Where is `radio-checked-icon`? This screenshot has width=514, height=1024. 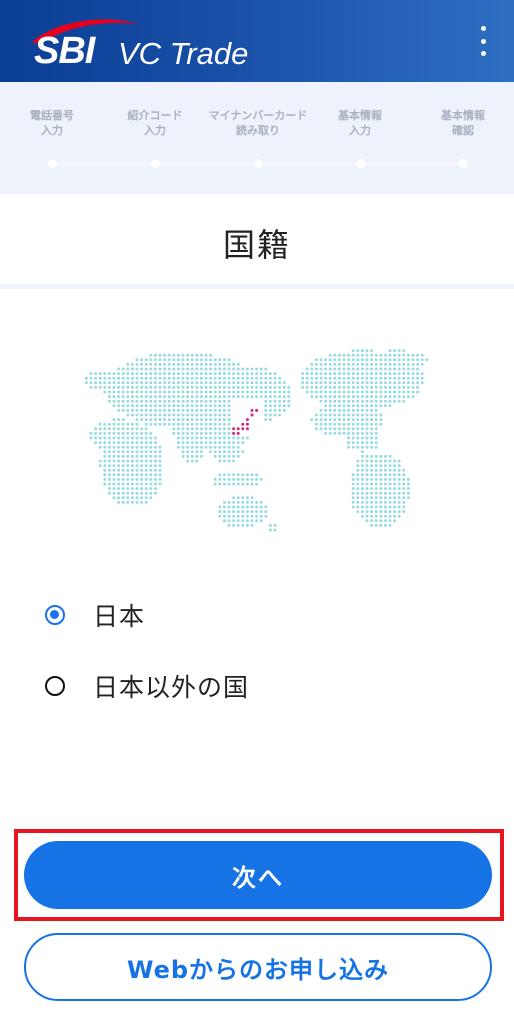
radio-checked-icon is located at coordinates (55, 615).